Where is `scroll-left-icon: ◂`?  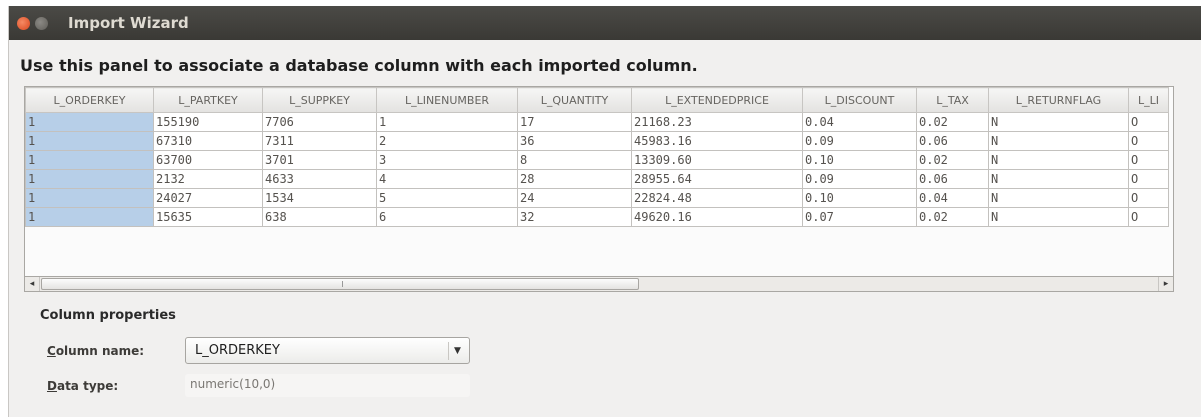
scroll-left-icon: ◂ is located at coordinates (32, 284).